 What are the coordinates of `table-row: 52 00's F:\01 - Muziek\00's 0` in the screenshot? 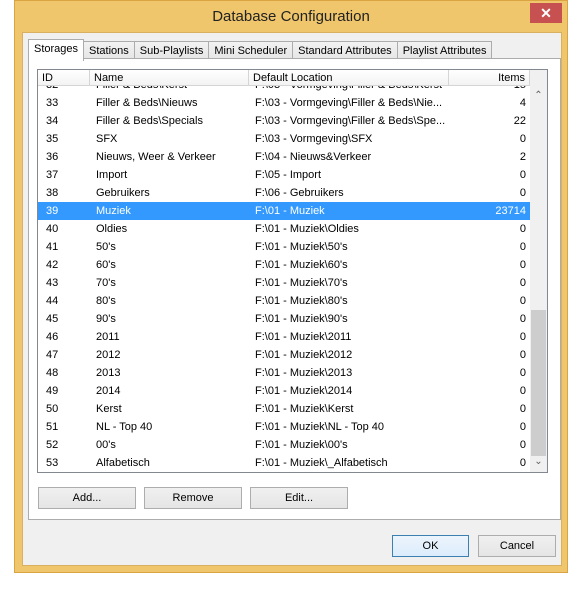 It's located at (284, 445).